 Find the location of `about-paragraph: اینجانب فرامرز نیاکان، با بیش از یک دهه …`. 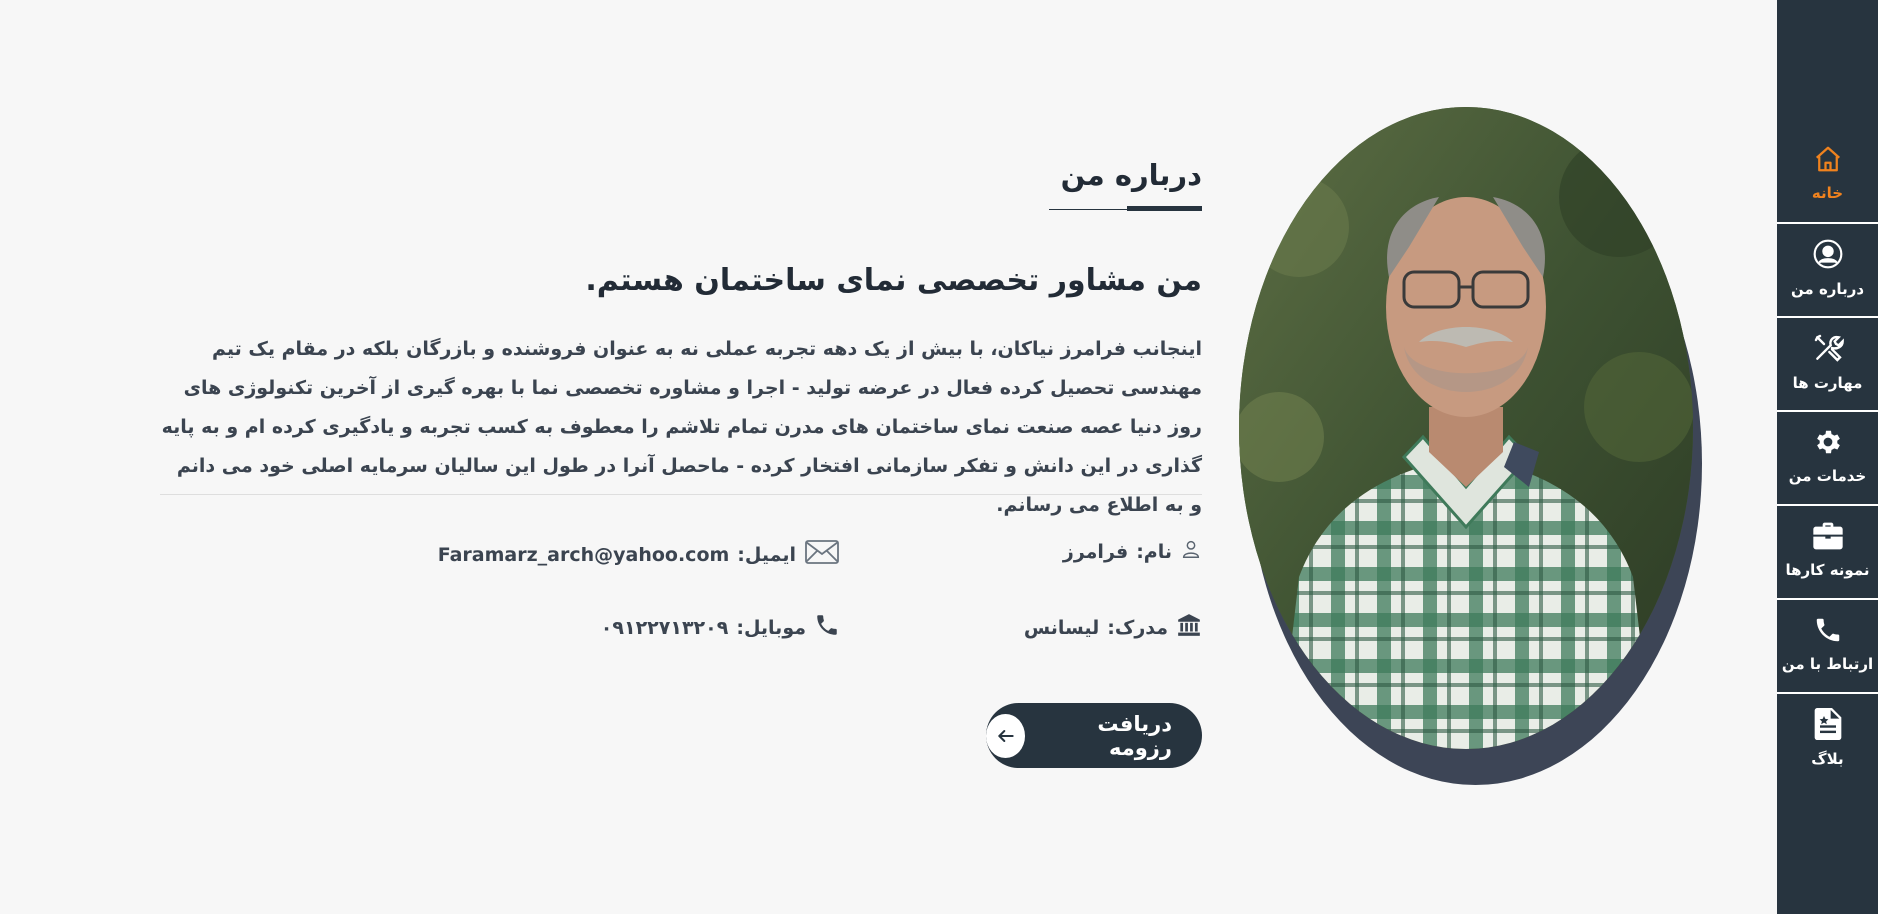

about-paragraph: اینجانب فرامرز نیاکان، با بیش از یک دهه … is located at coordinates (681, 427).